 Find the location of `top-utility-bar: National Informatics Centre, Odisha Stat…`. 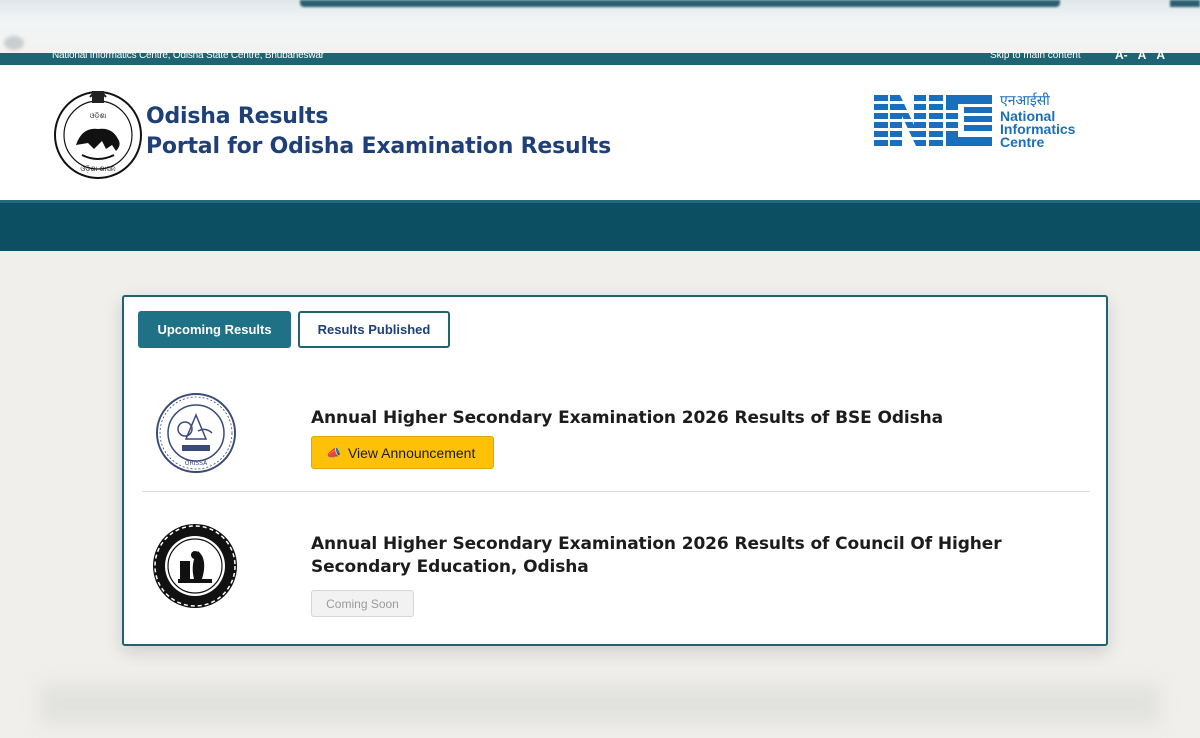

top-utility-bar: National Informatics Centre, Odisha Stat… is located at coordinates (600, 56).